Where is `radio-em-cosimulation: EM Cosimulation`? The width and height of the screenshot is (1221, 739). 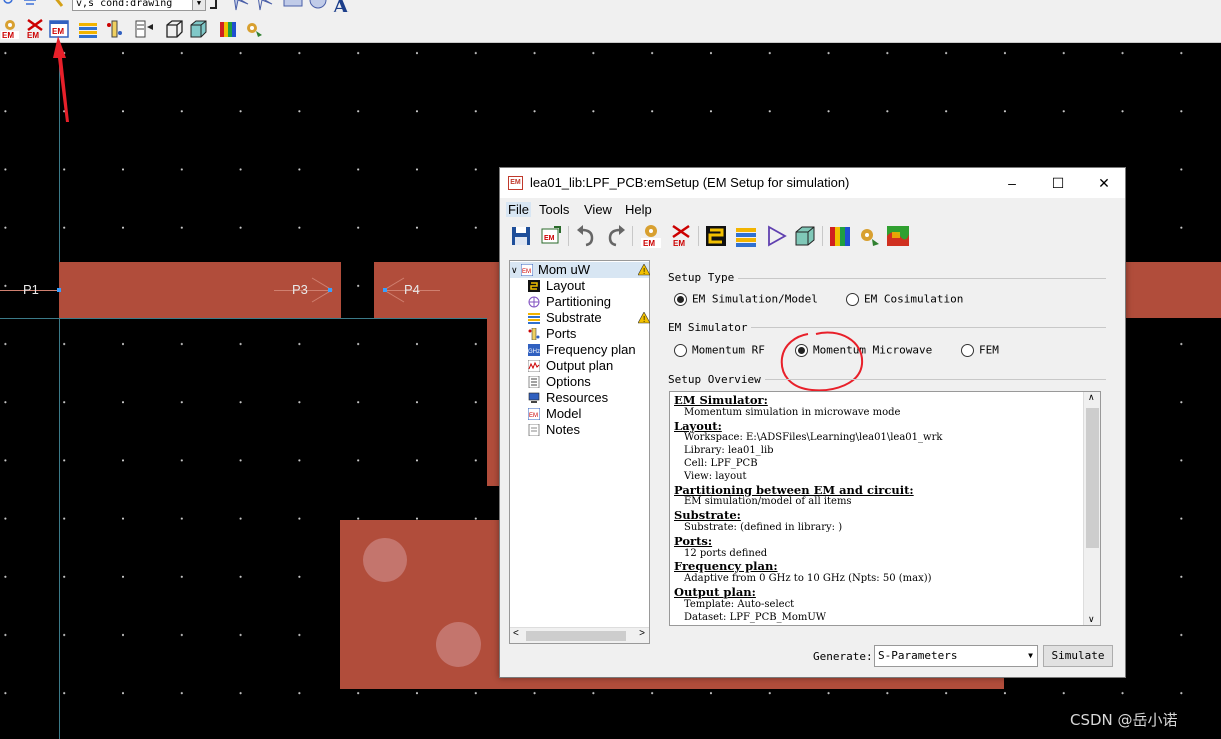
radio-em-cosimulation: EM Cosimulation is located at coordinates (904, 299).